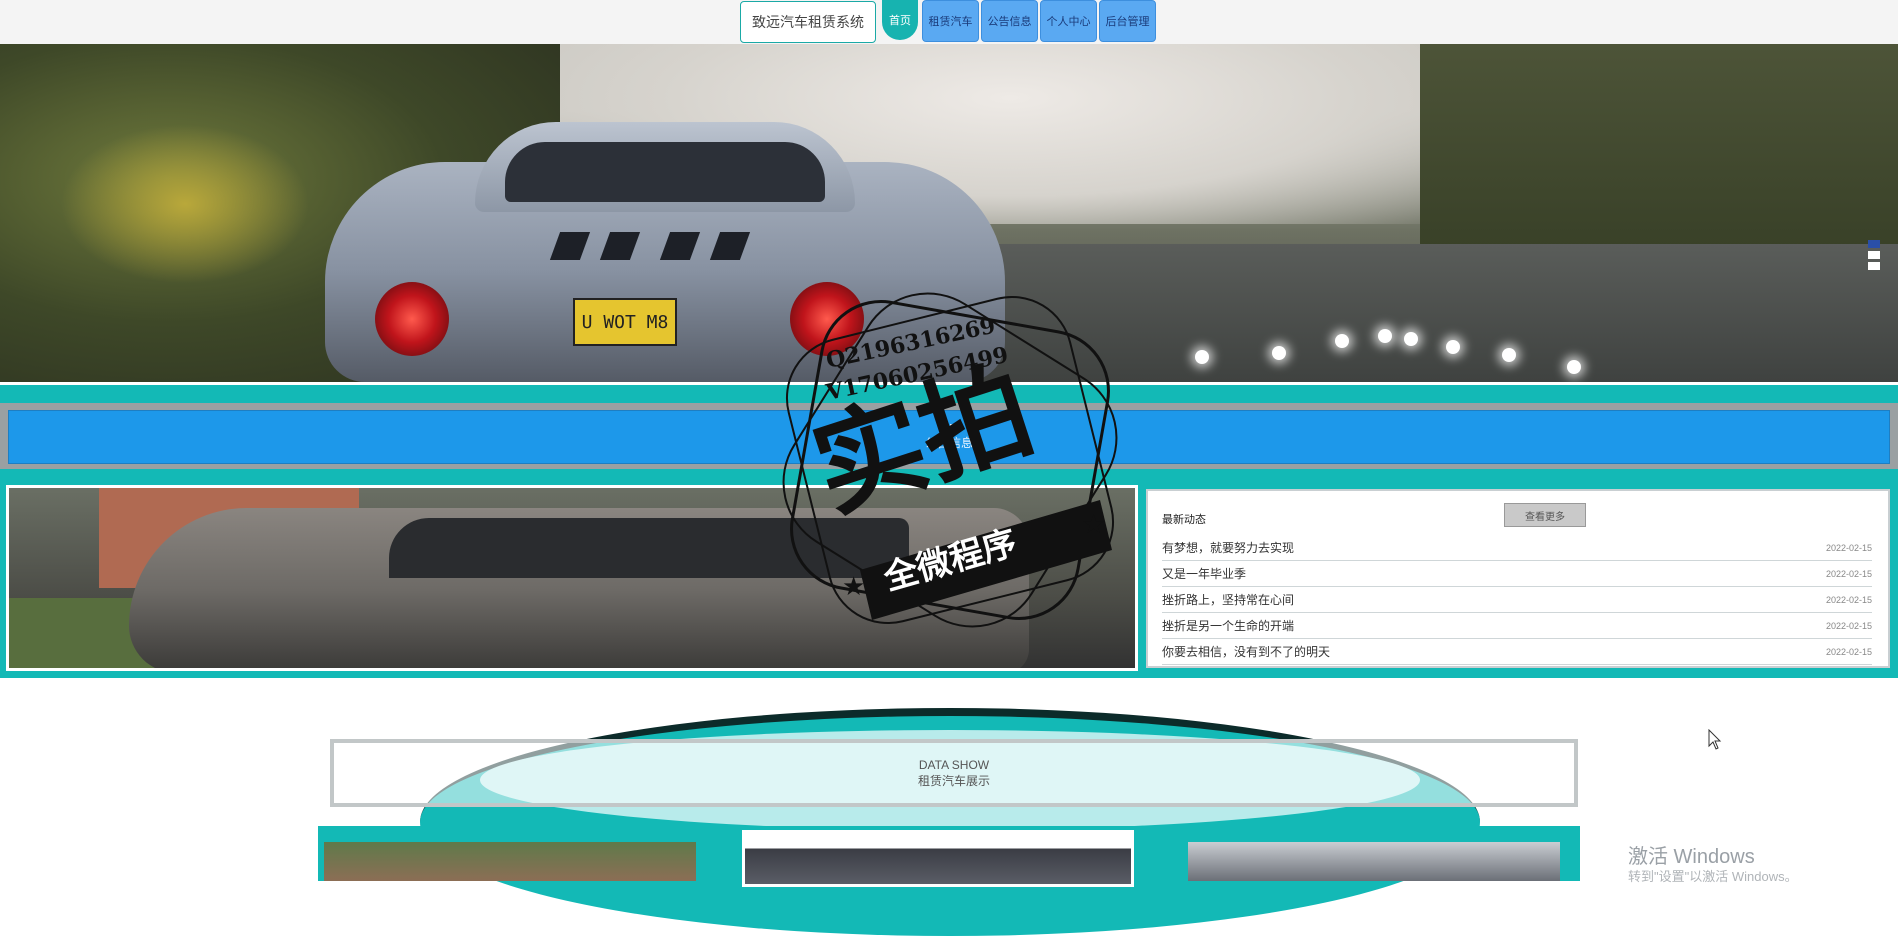 This screenshot has width=1898, height=936. What do you see at coordinates (1517, 626) in the screenshot?
I see `news-item: 挫折是另一个生命的开端 2022-02-15` at bounding box center [1517, 626].